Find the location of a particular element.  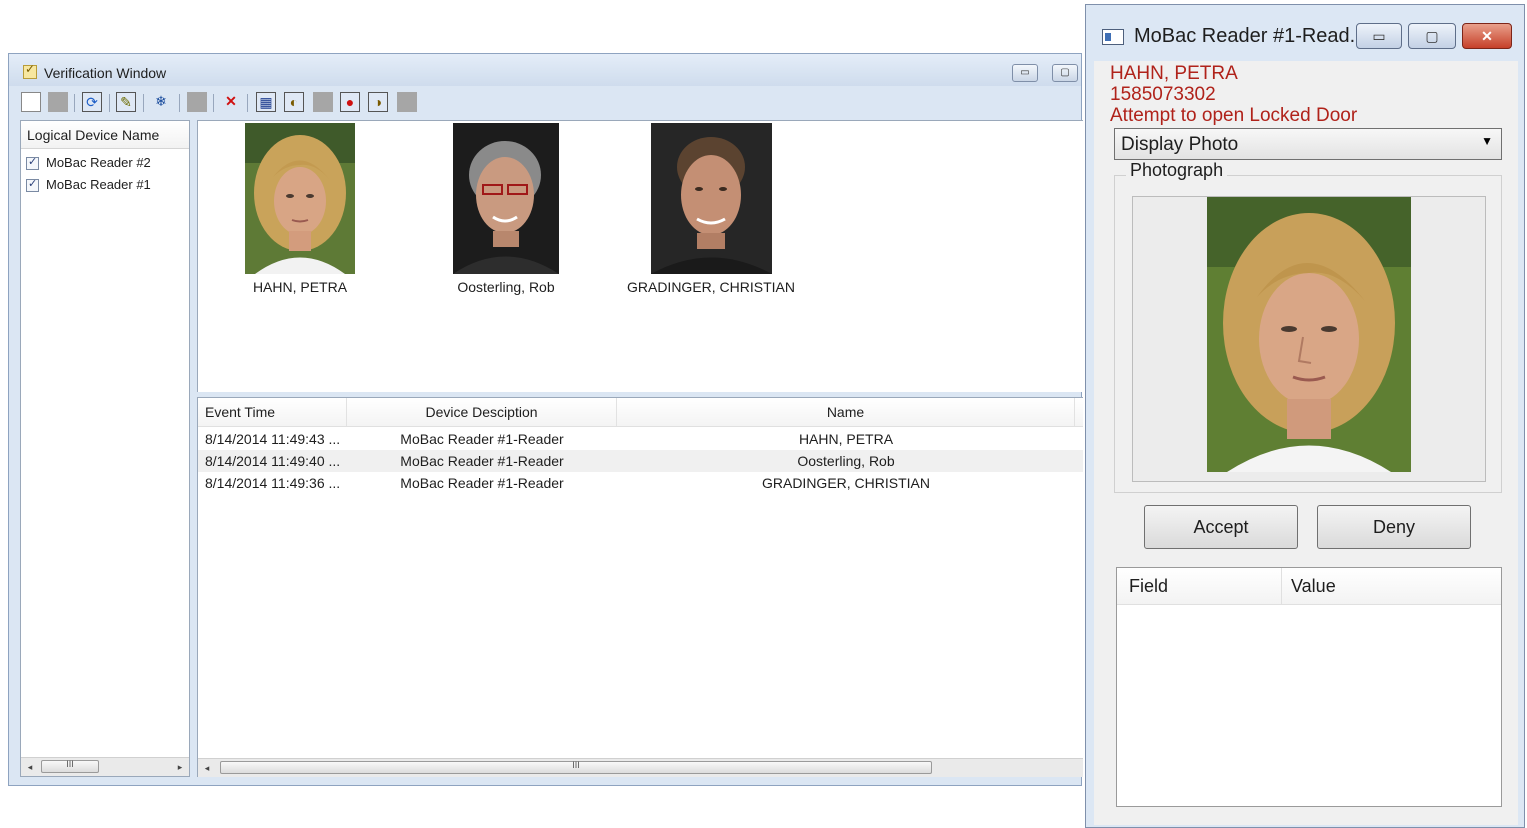

photo-card: Oosterling, Rob is located at coordinates (506, 211).